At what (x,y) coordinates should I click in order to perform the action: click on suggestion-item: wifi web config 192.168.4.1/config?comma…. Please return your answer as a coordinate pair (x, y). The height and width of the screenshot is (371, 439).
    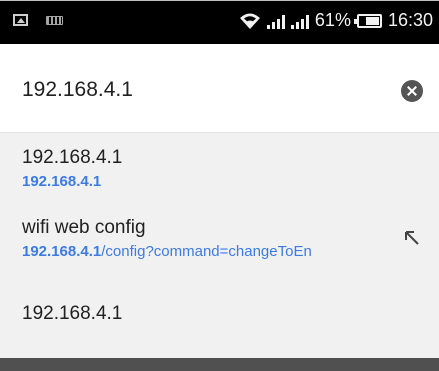
    Looking at the image, I should click on (202, 239).